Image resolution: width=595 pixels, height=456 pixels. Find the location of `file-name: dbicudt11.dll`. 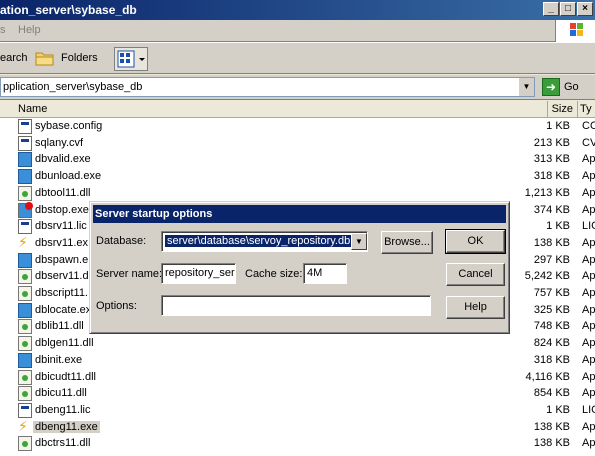

file-name: dbicudt11.dll is located at coordinates (65, 376).